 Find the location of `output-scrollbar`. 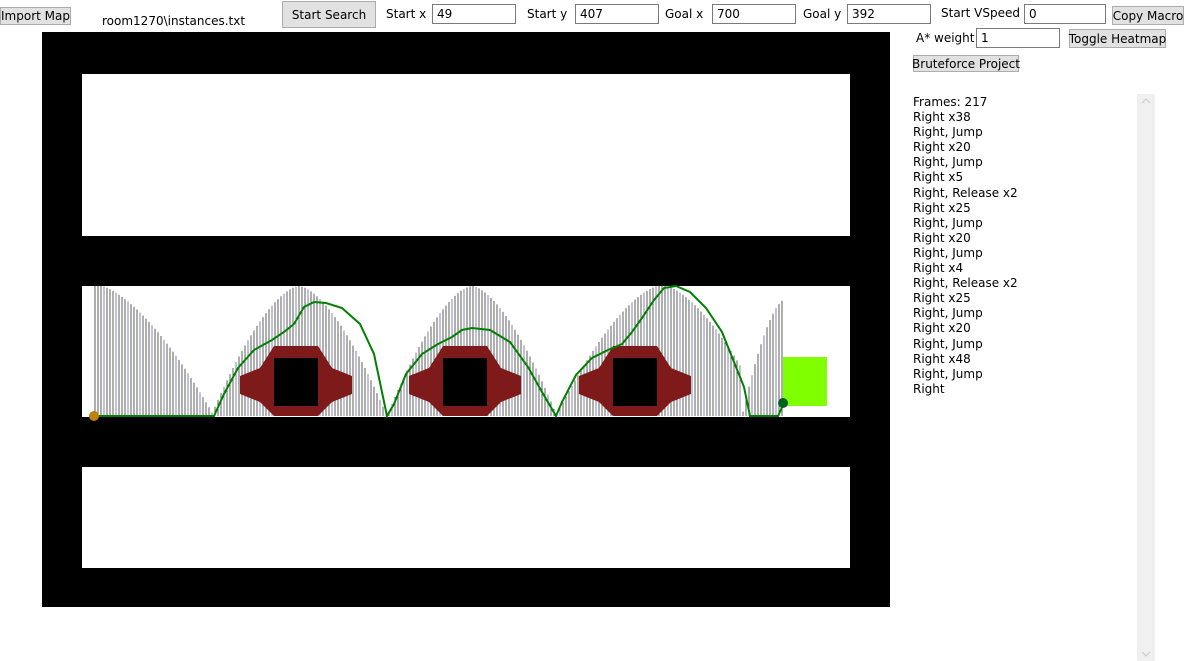

output-scrollbar is located at coordinates (1146, 377).